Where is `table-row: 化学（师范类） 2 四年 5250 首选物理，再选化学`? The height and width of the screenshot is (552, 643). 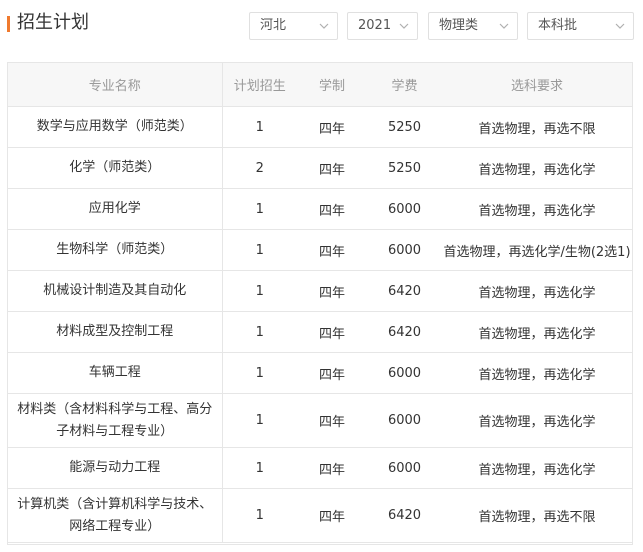
table-row: 化学（师范类） 2 四年 5250 首选物理，再选化学 is located at coordinates (320, 168).